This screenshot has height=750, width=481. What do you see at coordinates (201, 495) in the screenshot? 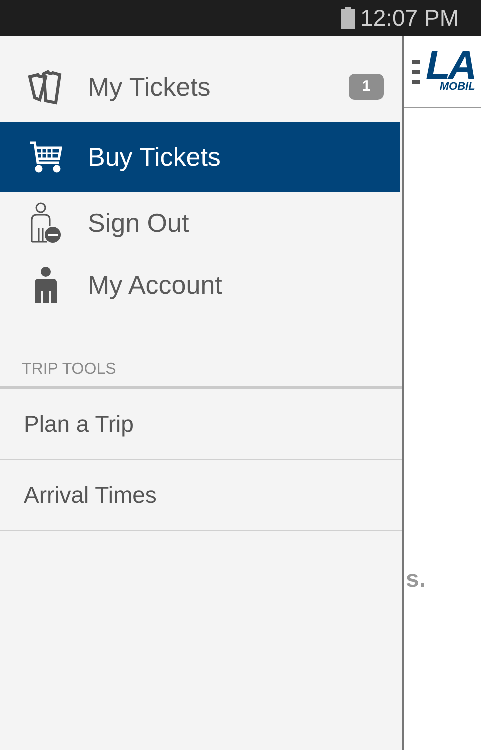
I see `drawer-item: Arrival Times` at bounding box center [201, 495].